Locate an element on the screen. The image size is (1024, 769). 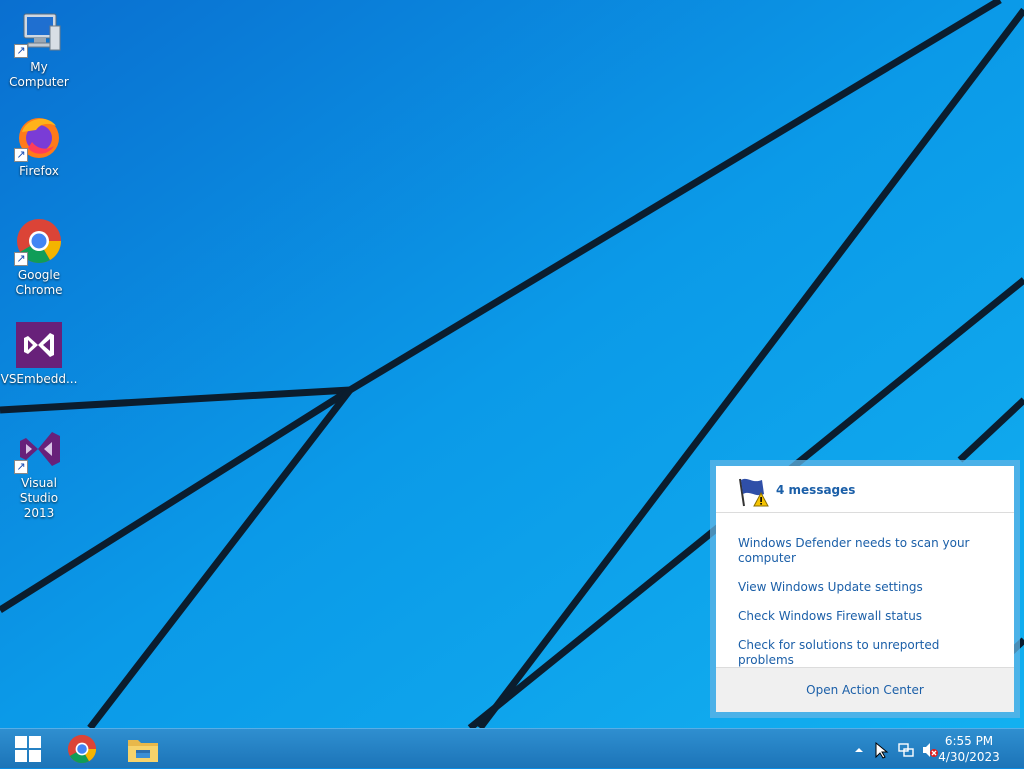
action-center-title: 4 messages is located at coordinates (816, 490).